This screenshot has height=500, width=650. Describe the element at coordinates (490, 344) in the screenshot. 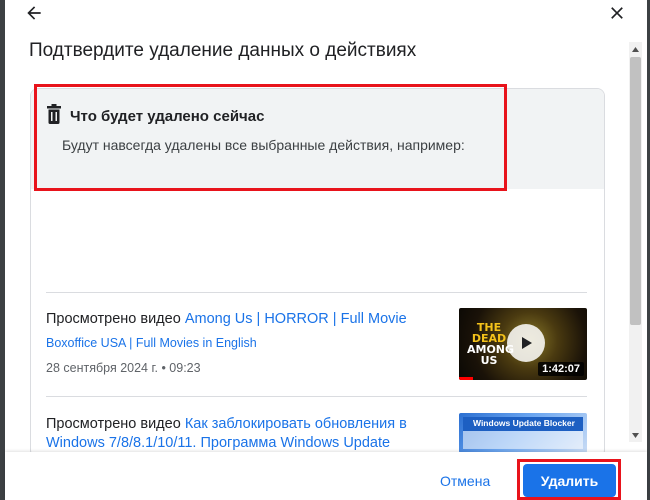

I see `thumbnail-1-title-art: THE DEAD AMONG US` at that location.